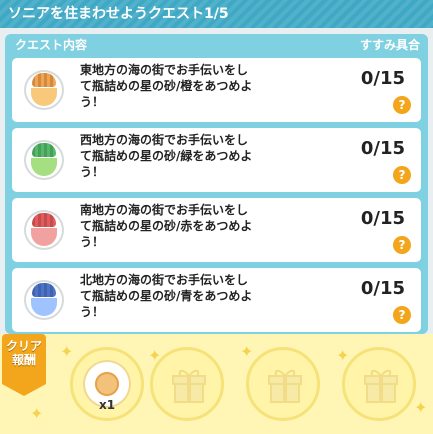  I want to click on clear-reward-label: クリア 報酬, so click(23, 353).